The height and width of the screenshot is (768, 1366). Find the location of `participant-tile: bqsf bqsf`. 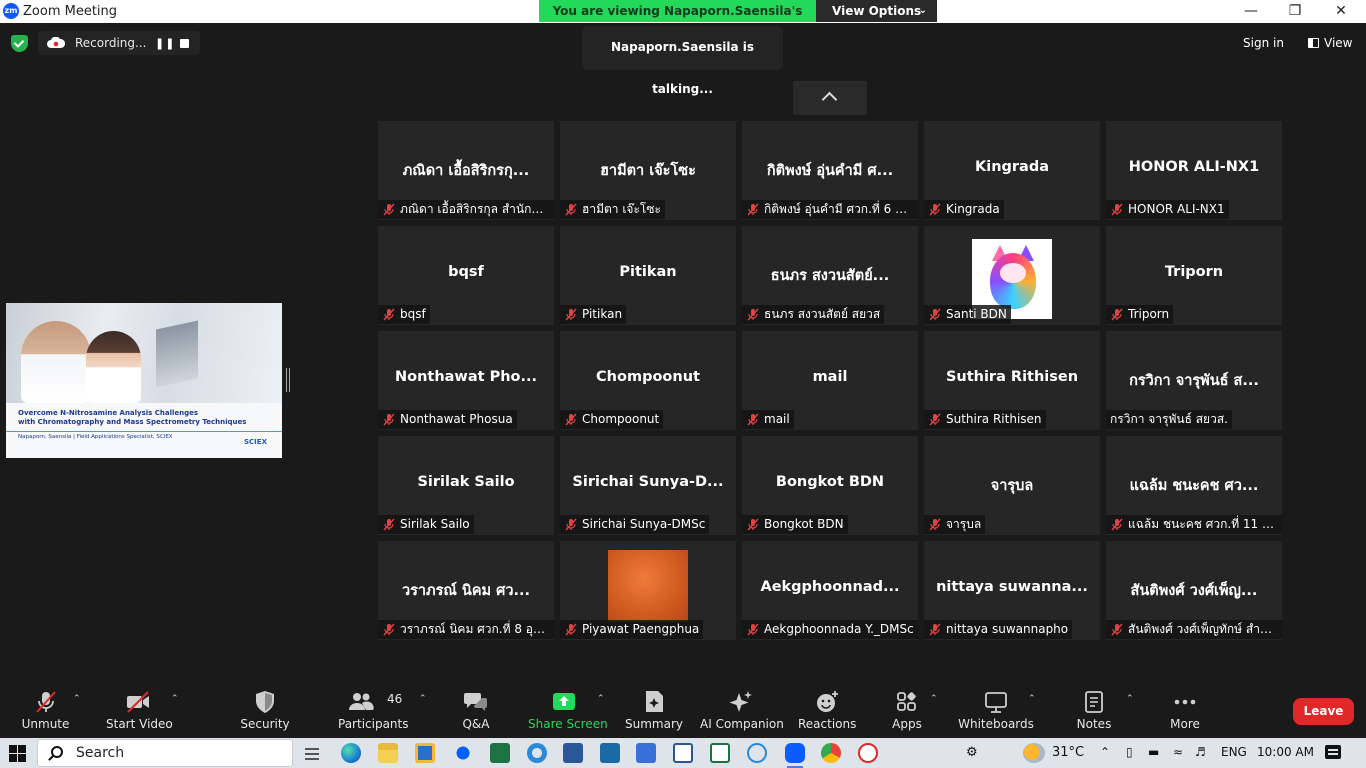

participant-tile: bqsf bqsf is located at coordinates (466, 275).